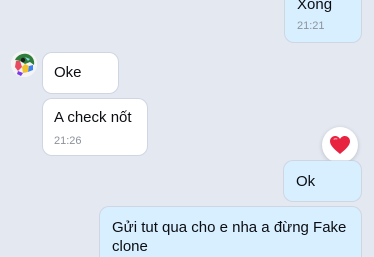 This screenshot has height=257, width=374. I want to click on message-bubble-received: A check nốt 21:26, so click(95, 127).